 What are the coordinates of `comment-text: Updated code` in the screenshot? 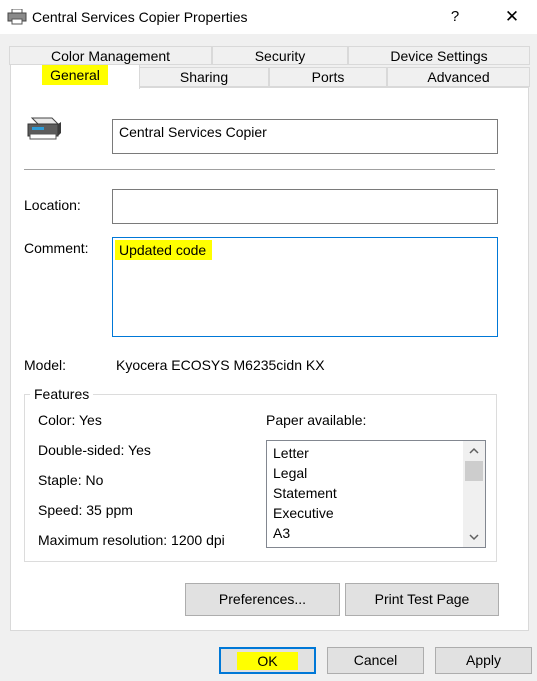 It's located at (164, 250).